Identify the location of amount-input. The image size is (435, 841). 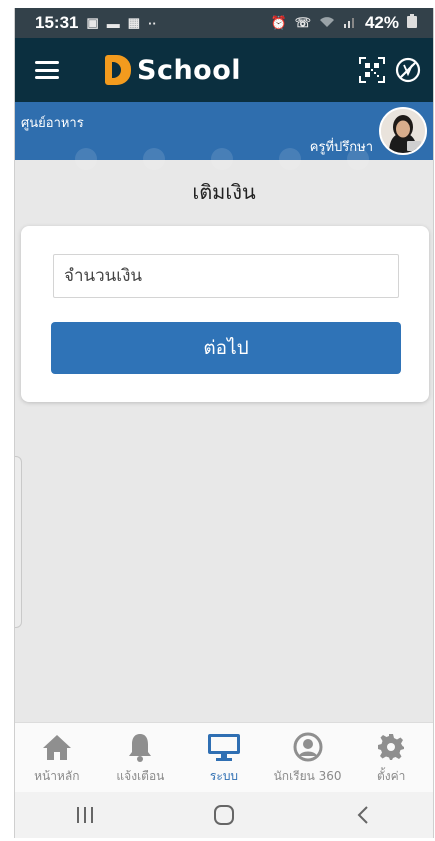
(226, 276).